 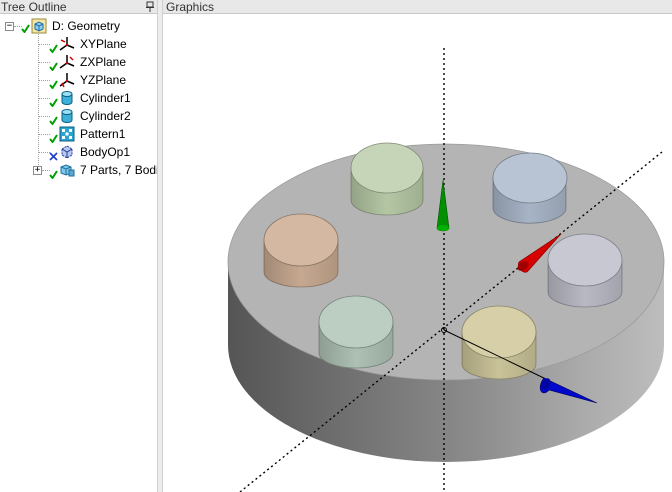 I want to click on tree-item-cylinder2: Cylinder2, so click(x=78, y=116).